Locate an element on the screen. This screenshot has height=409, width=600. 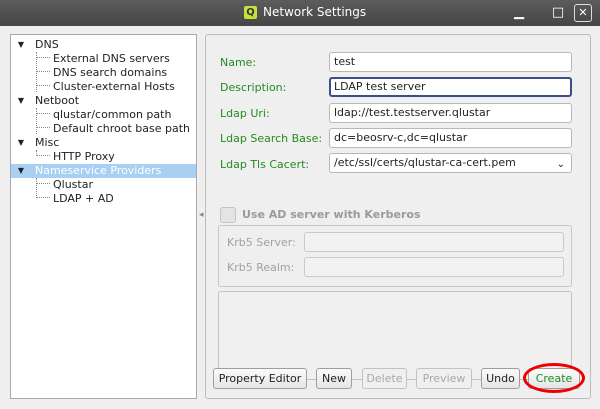
title-bar: Q Network Settings ▁ □ ✕ is located at coordinates (300, 13).